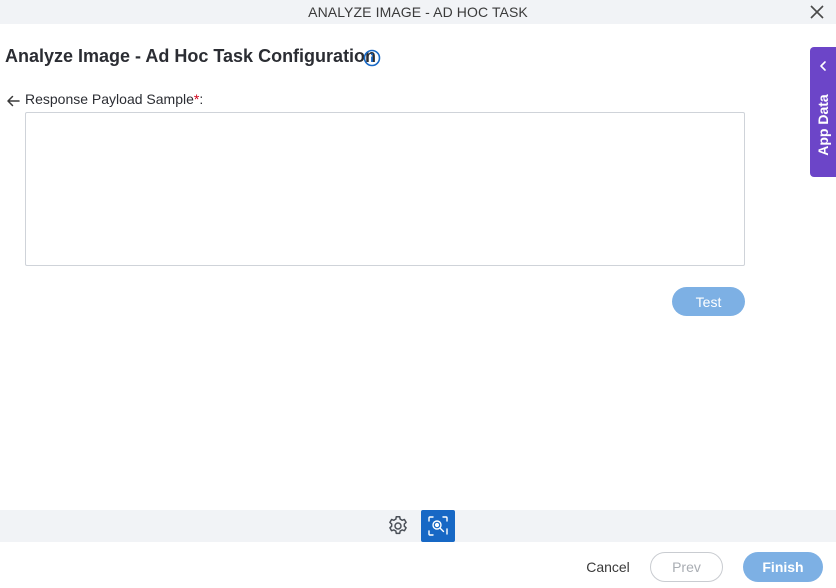 This screenshot has height=588, width=836. I want to click on finish-button: Finish, so click(783, 567).